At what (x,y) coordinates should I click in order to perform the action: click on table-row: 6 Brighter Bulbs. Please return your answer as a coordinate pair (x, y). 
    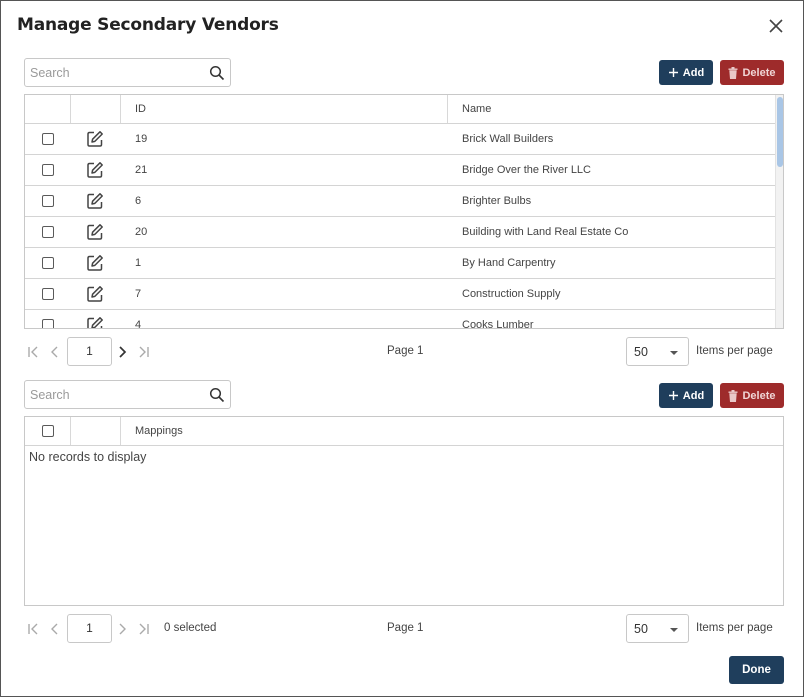
    Looking at the image, I should click on (400, 201).